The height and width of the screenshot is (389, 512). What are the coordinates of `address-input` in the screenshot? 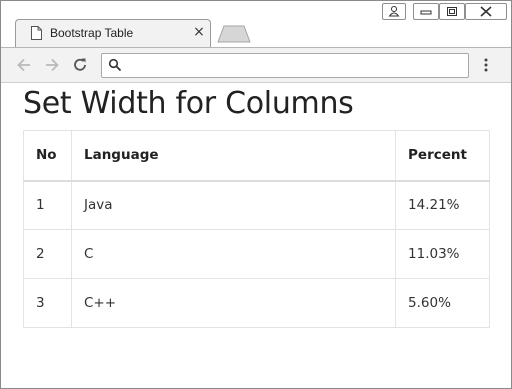 It's located at (295, 65).